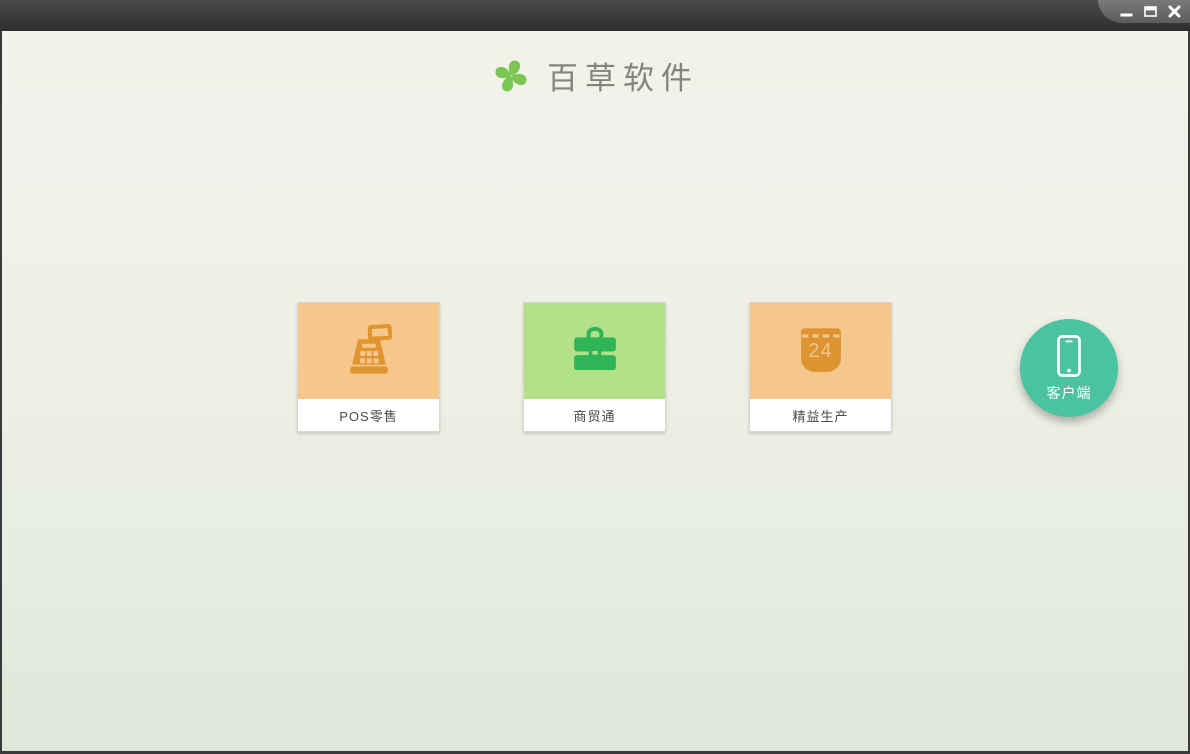  What do you see at coordinates (1069, 356) in the screenshot?
I see `smartphone-icon` at bounding box center [1069, 356].